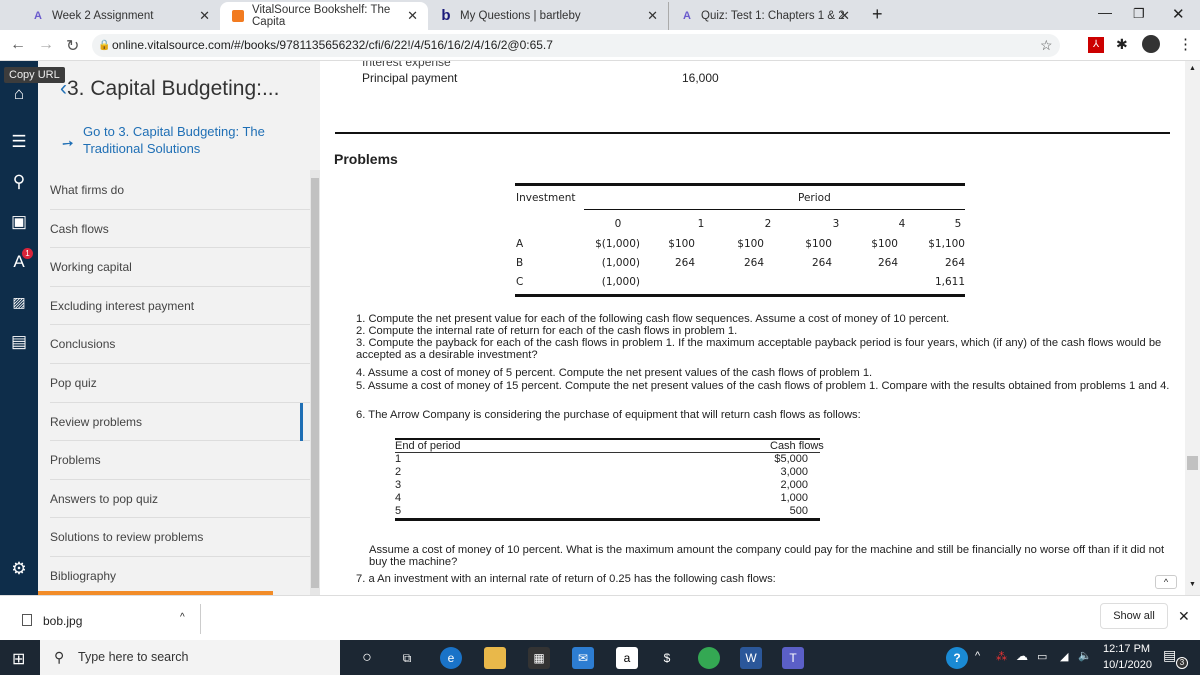  Describe the element at coordinates (1139, 14) in the screenshot. I see `restore-button: ❐` at that location.